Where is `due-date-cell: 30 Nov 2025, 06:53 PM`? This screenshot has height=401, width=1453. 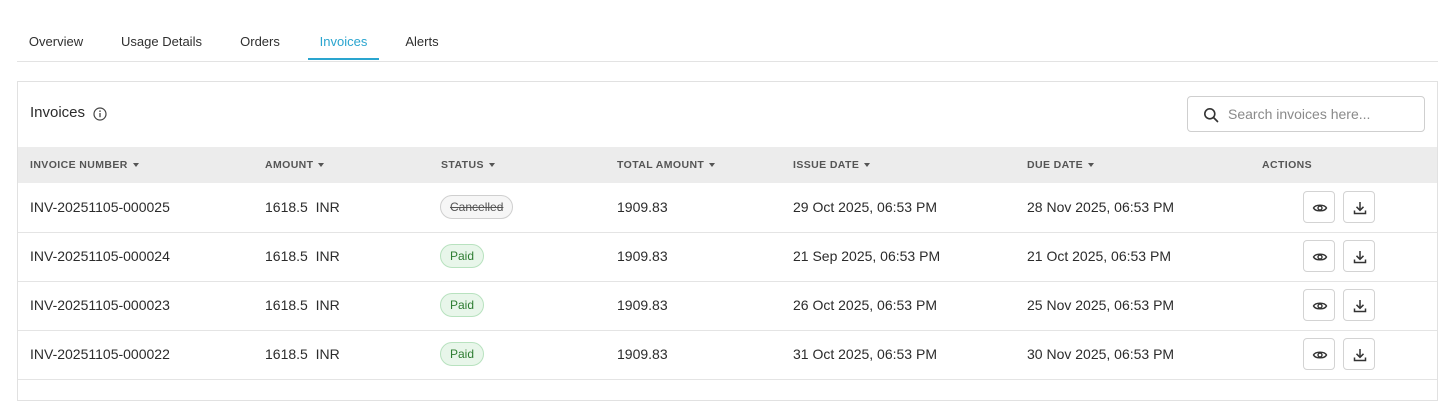 due-date-cell: 30 Nov 2025, 06:53 PM is located at coordinates (1101, 354).